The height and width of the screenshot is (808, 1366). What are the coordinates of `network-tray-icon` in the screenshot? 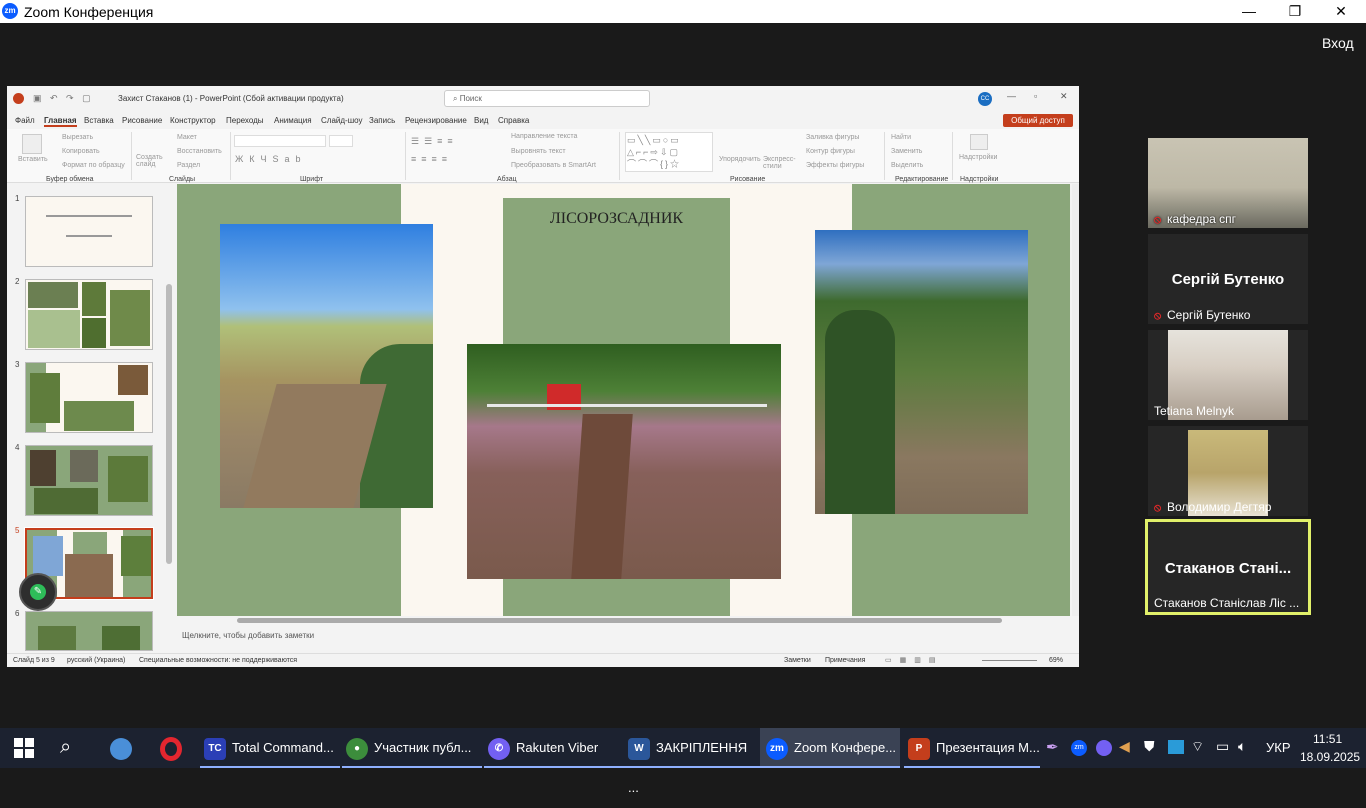 It's located at (1176, 747).